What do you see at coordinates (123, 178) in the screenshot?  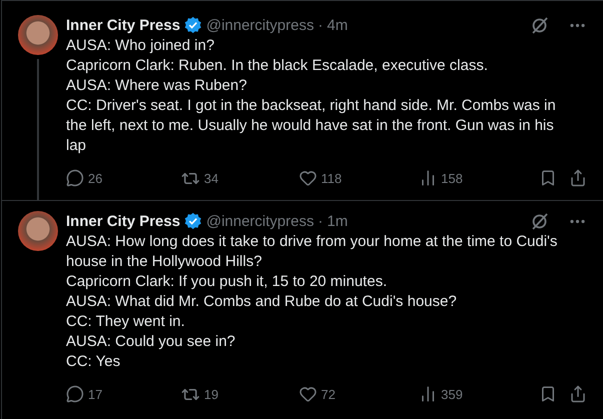 I see `reply-button: 26` at bounding box center [123, 178].